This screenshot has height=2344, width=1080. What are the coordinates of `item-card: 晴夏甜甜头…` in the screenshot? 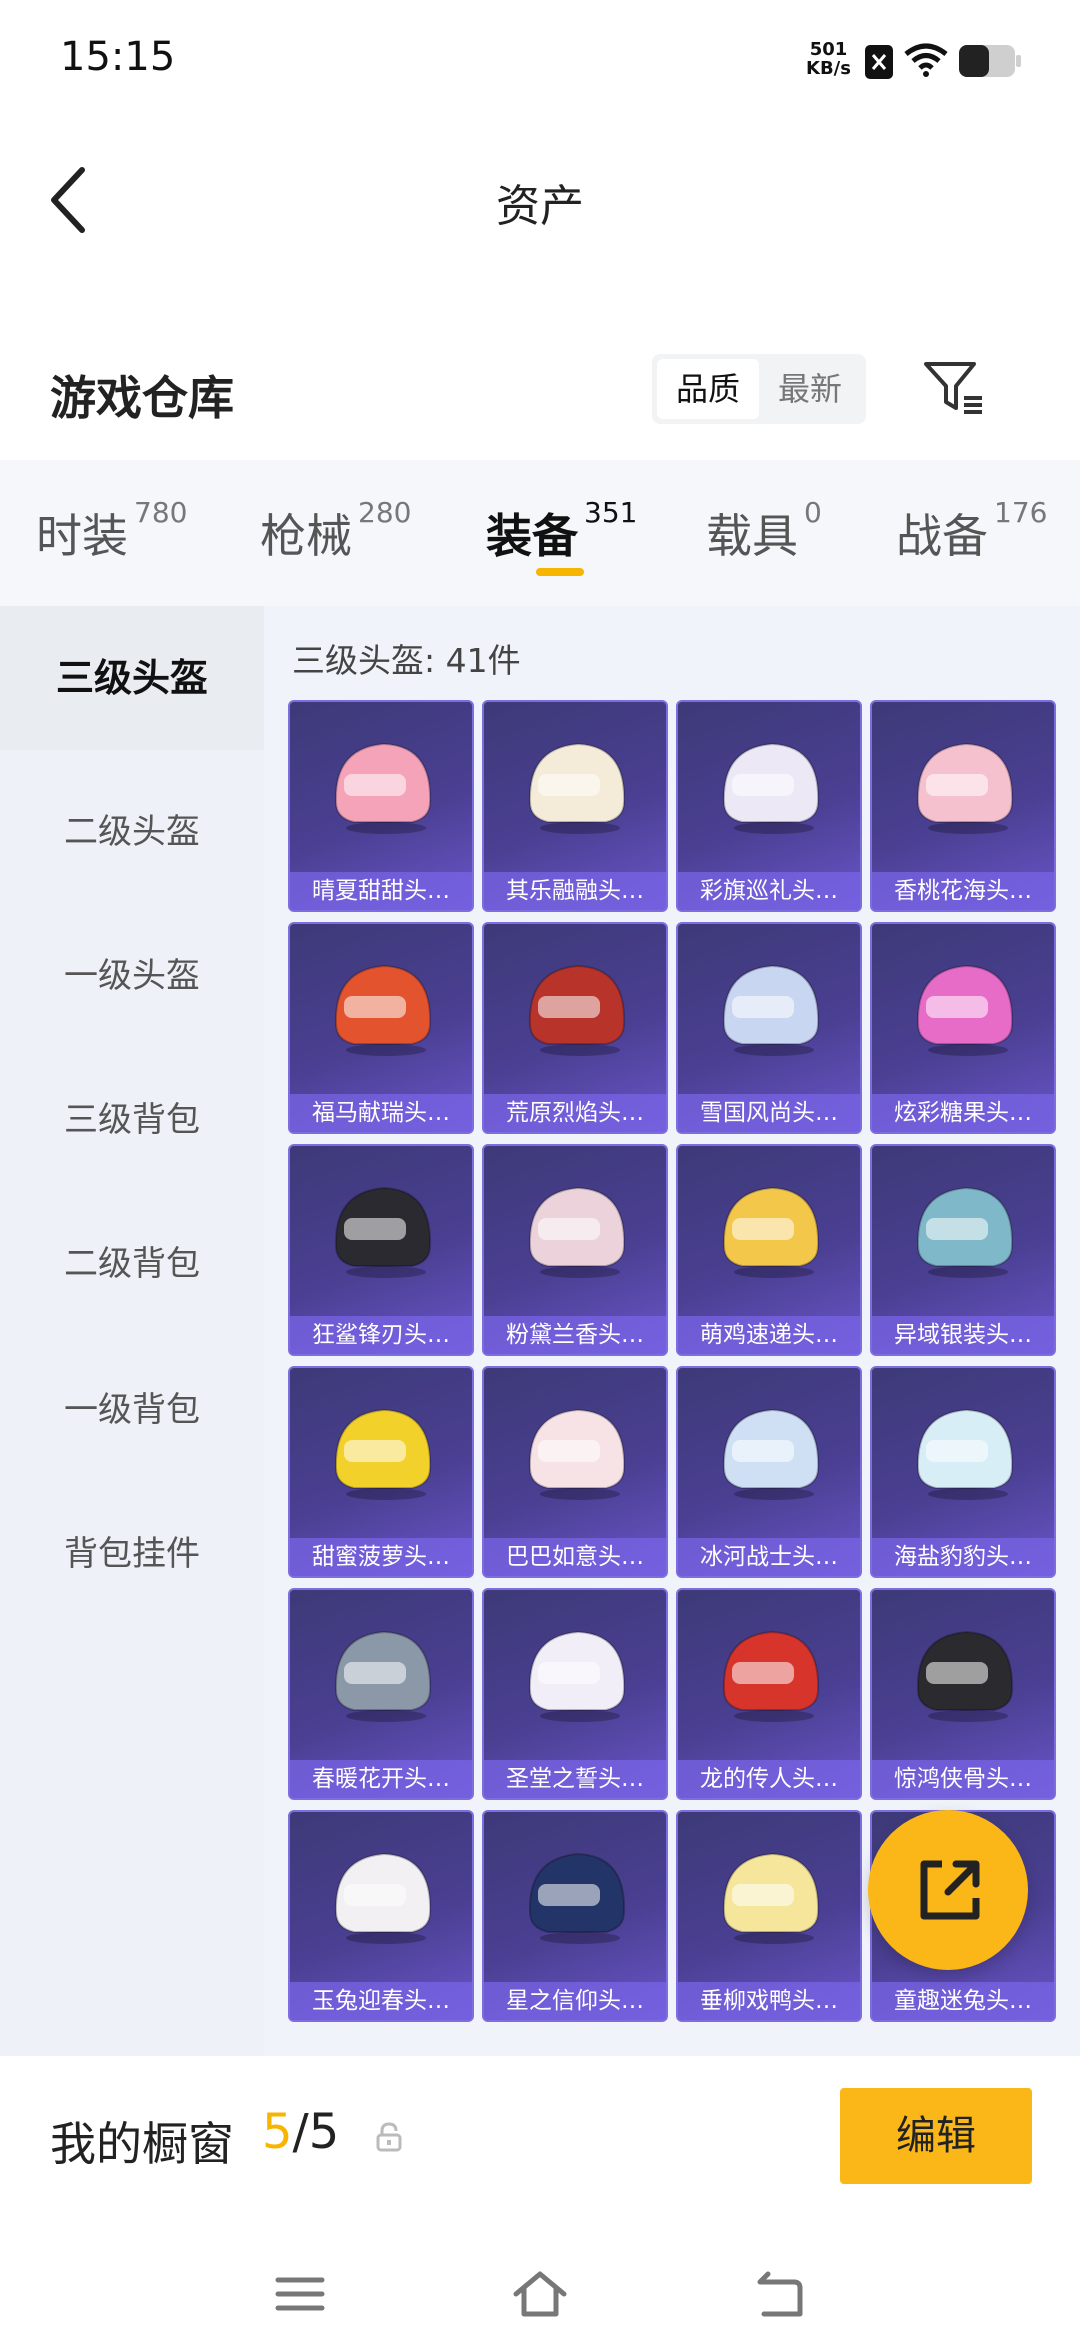 It's located at (381, 806).